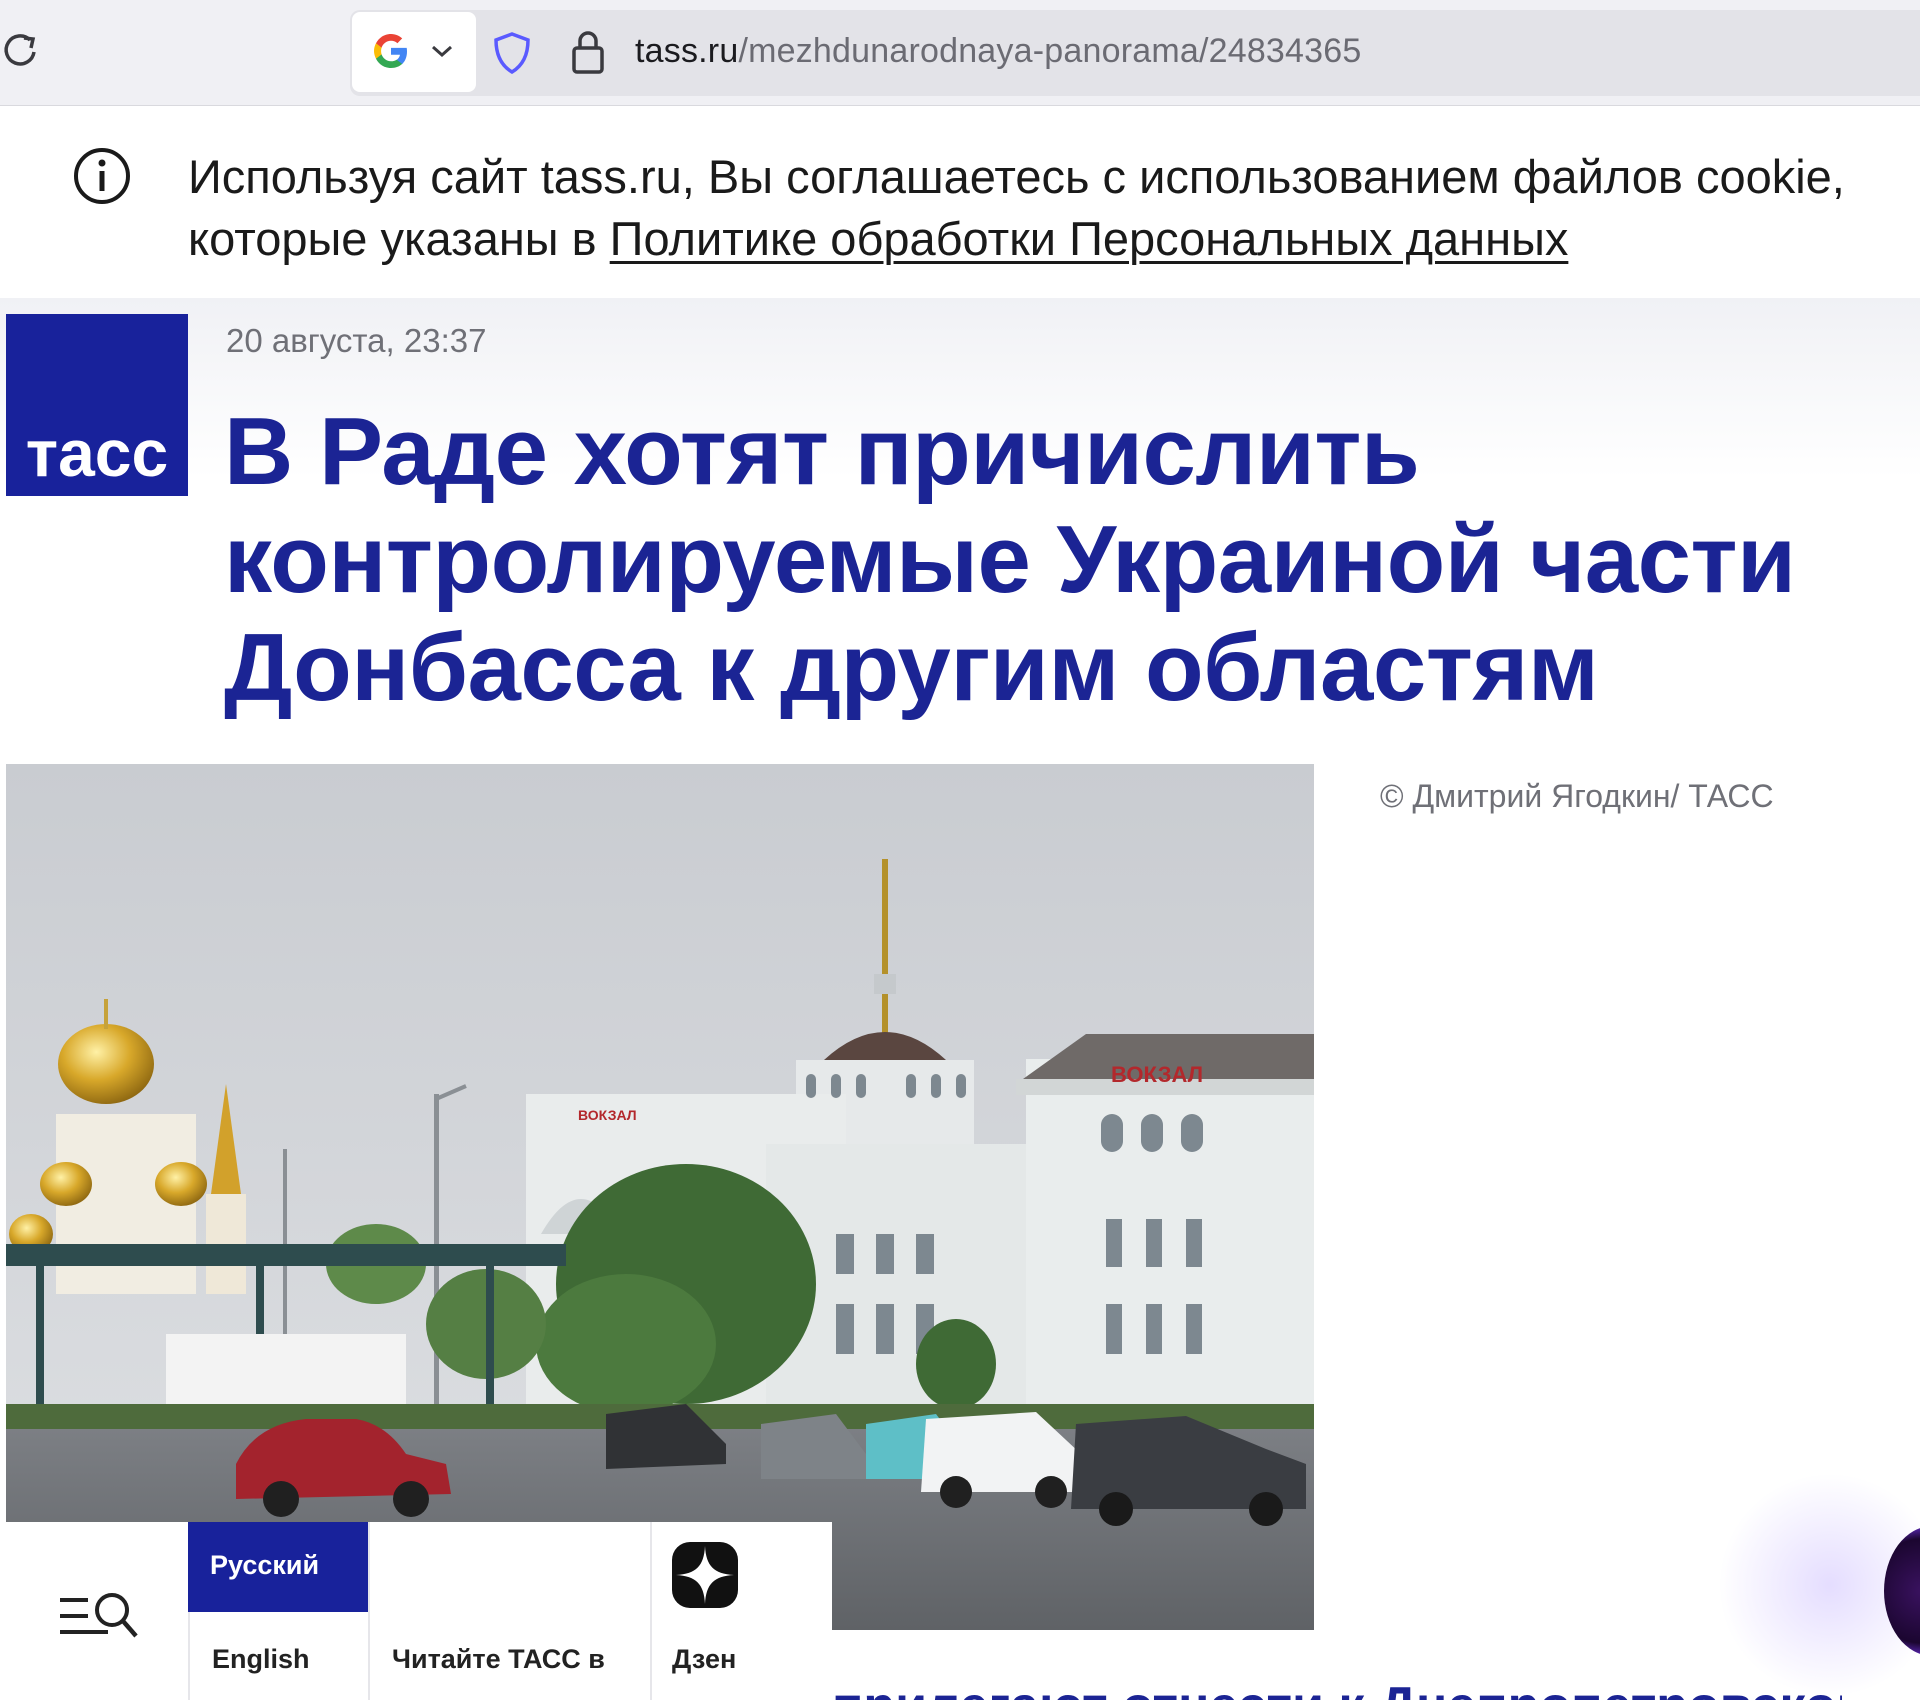 Image resolution: width=1920 pixels, height=1700 pixels. I want to click on next-paragraph-text: прилегают отнести к Днепропетровской, so click(1337, 1688).